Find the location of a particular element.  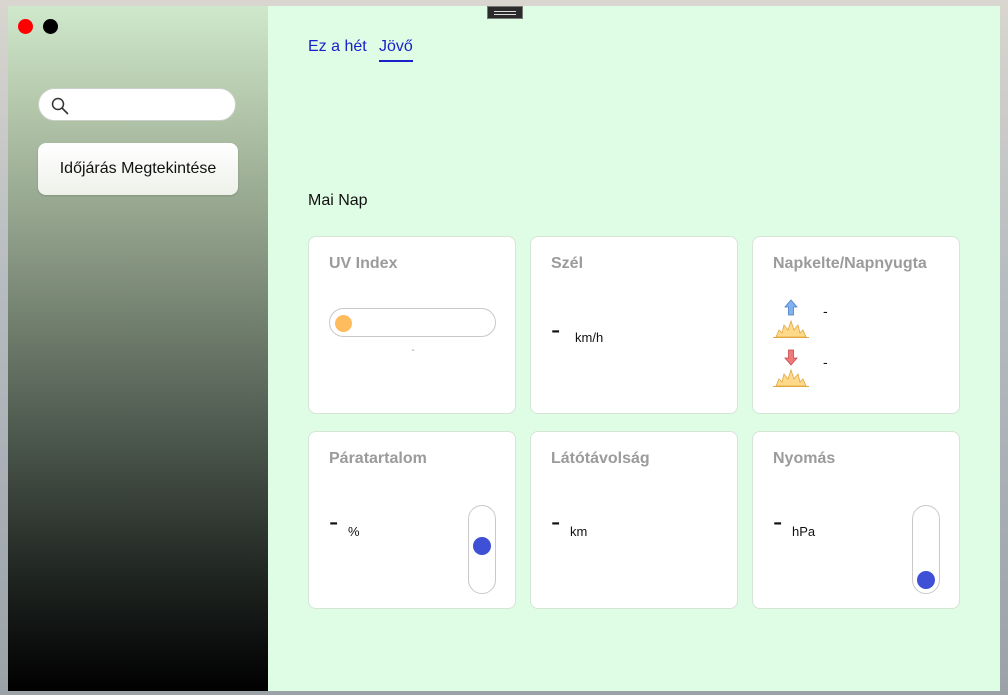

pressure-gauge-knob is located at coordinates (926, 580).